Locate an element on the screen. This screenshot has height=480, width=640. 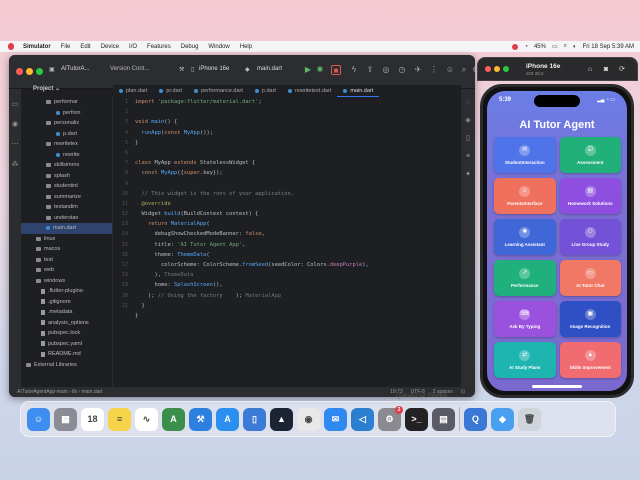
wifi-icon: ◔ is located at coordinates (526, 47).